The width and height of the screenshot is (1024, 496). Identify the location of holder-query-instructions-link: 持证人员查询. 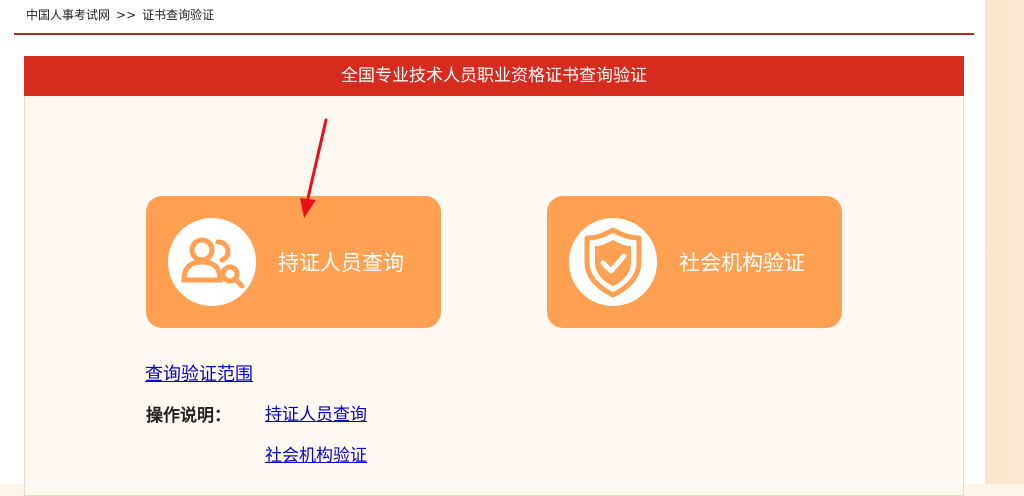
(316, 412).